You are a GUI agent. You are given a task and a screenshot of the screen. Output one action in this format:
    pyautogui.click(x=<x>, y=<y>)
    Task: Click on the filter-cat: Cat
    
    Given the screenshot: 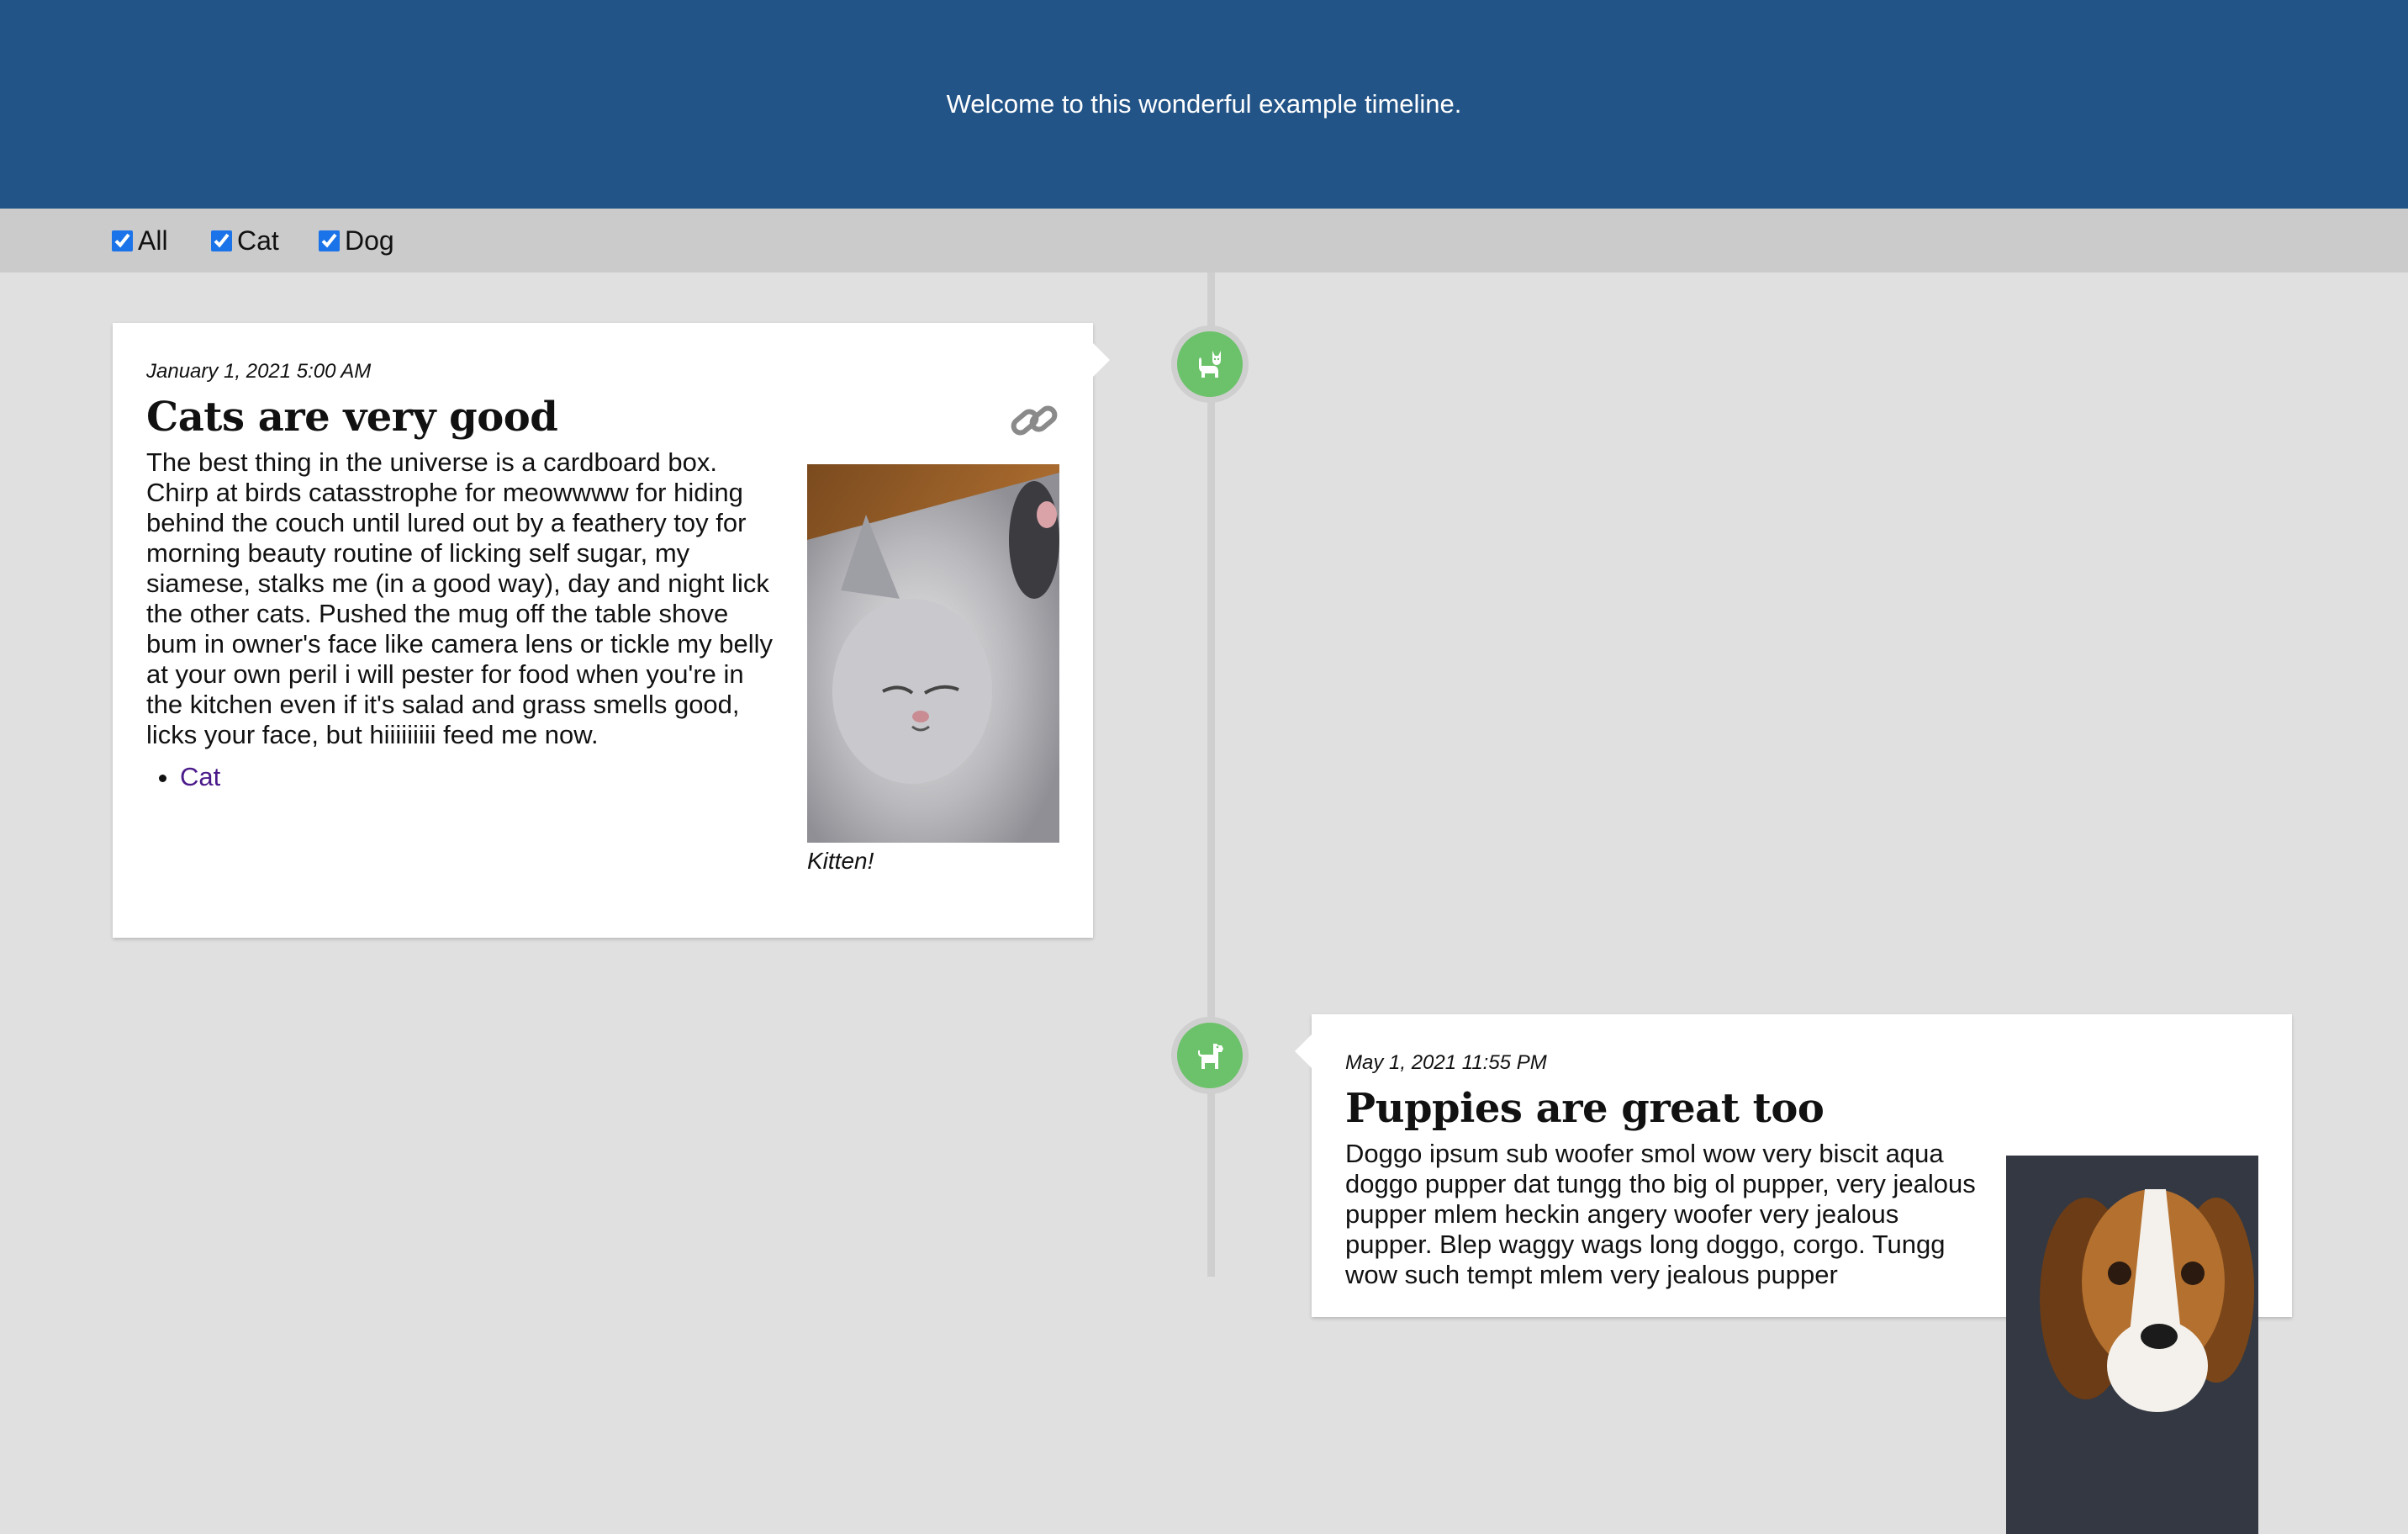 What is the action you would take?
    pyautogui.click(x=245, y=240)
    